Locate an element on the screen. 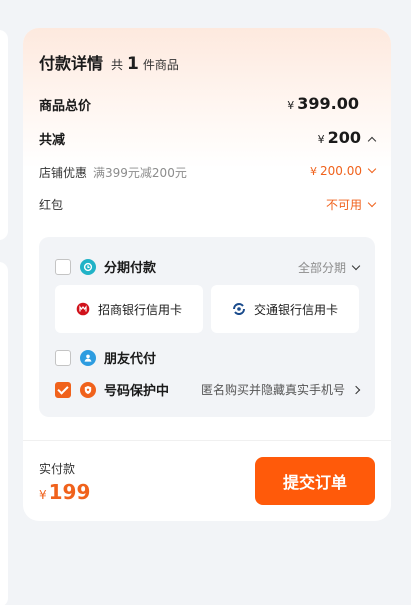 The width and height of the screenshot is (411, 605). red-packet-selector: 不可用 is located at coordinates (351, 204).